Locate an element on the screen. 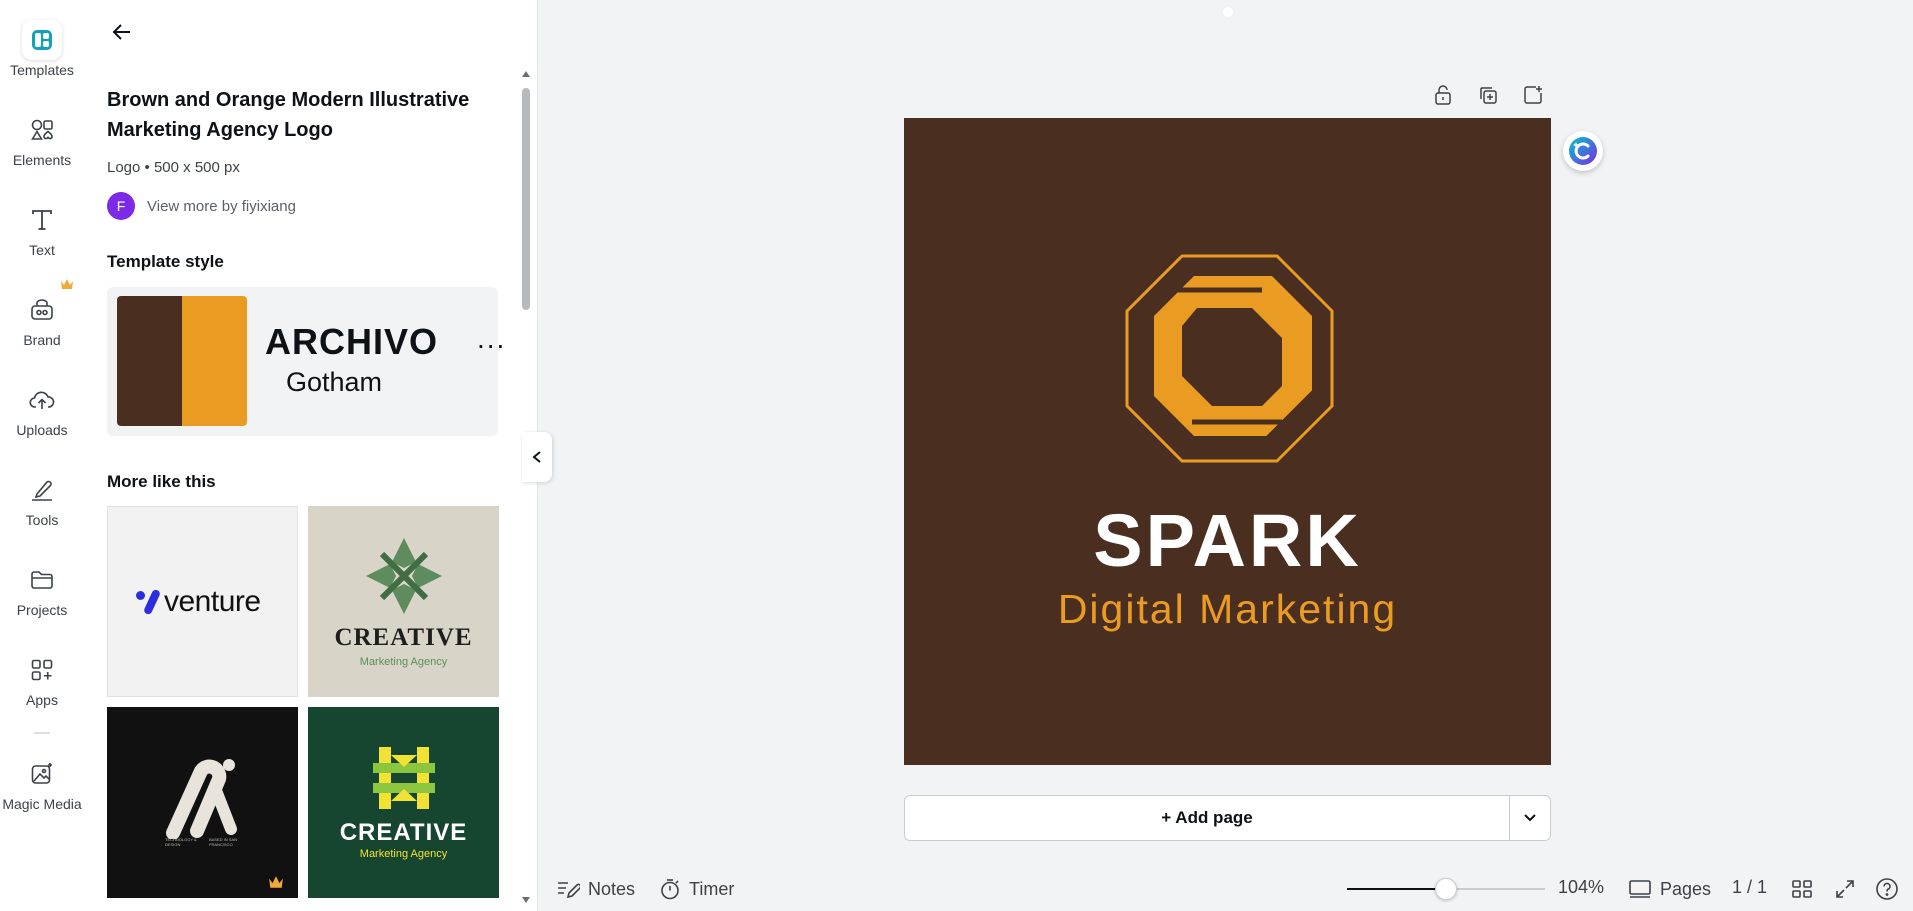 Image resolution: width=1913 pixels, height=911 pixels. panel-scrollbar is located at coordinates (526, 487).